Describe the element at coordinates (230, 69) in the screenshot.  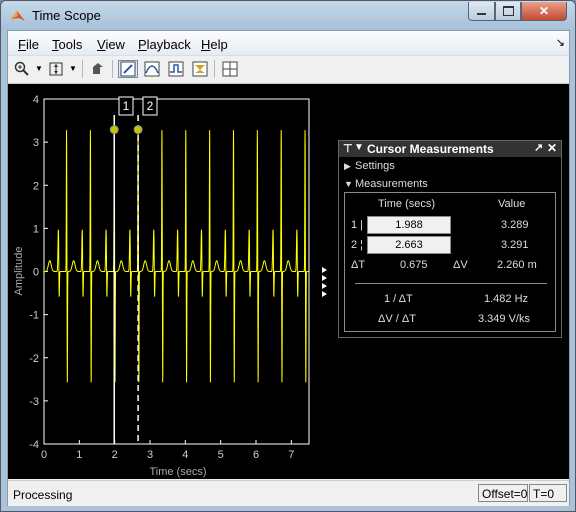
I see `layout-icon` at that location.